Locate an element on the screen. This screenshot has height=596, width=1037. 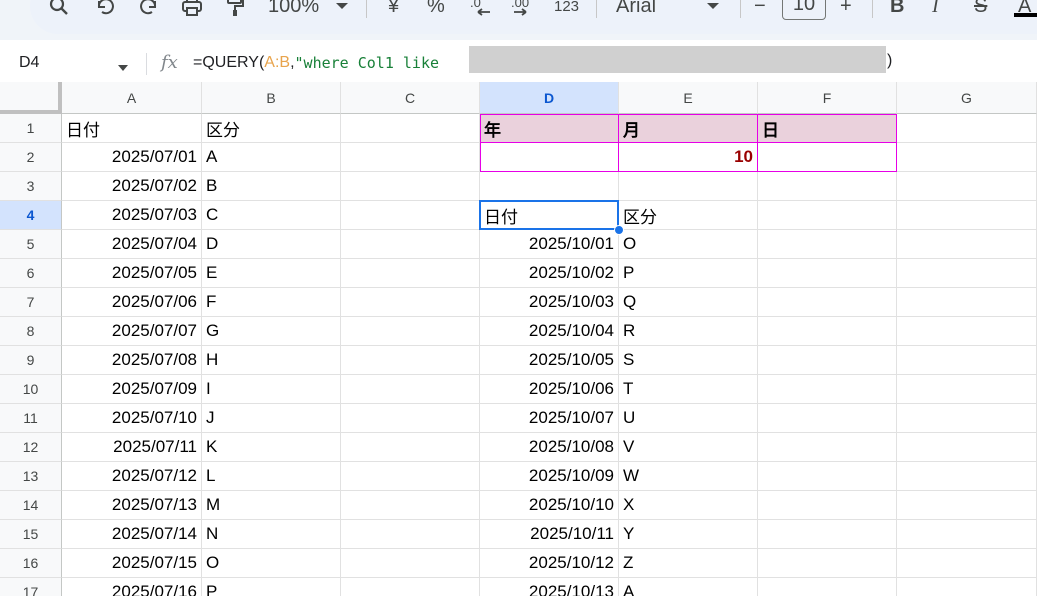
column-header-f: F is located at coordinates (827, 98).